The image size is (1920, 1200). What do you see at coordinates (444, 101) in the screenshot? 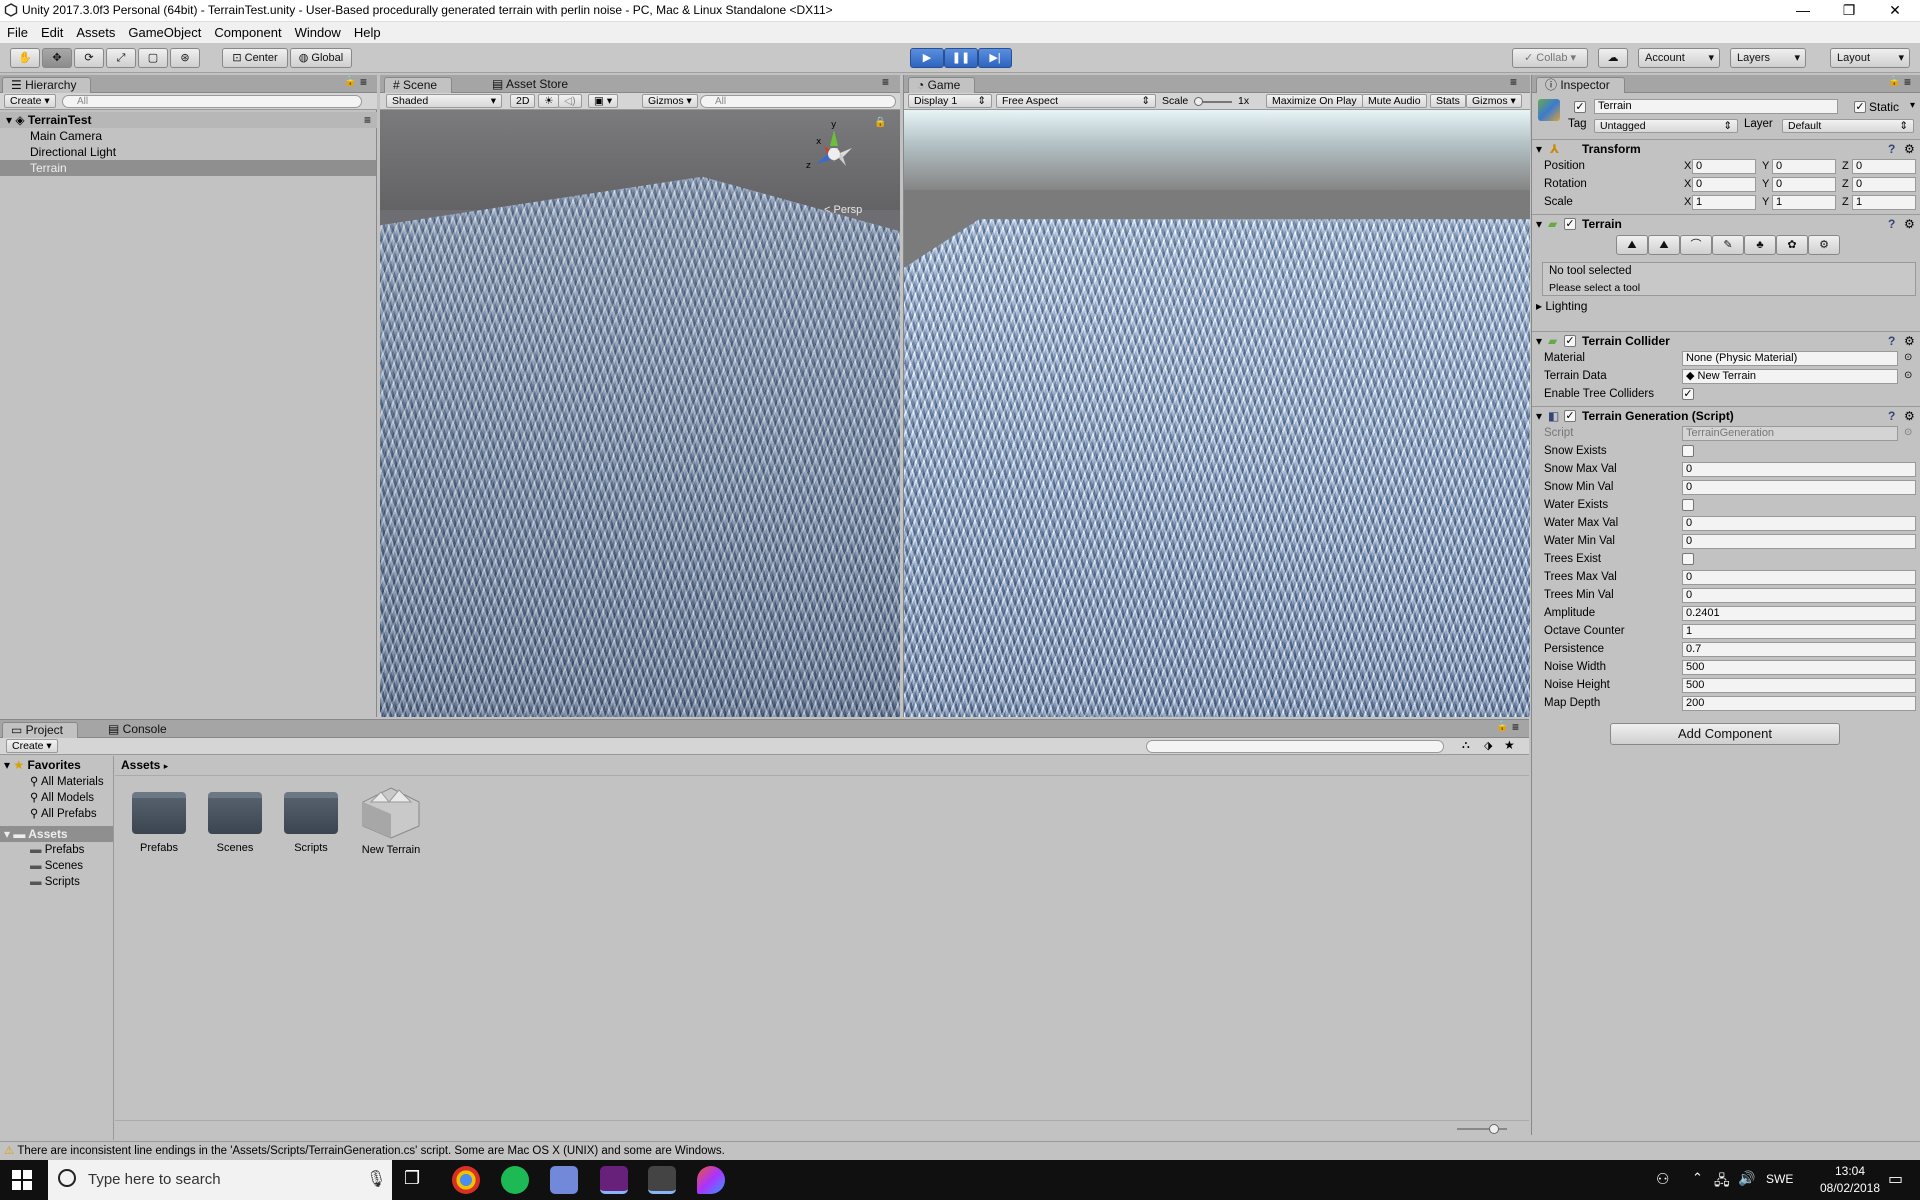
I see `shading-dropdown: Shaded ▾` at bounding box center [444, 101].